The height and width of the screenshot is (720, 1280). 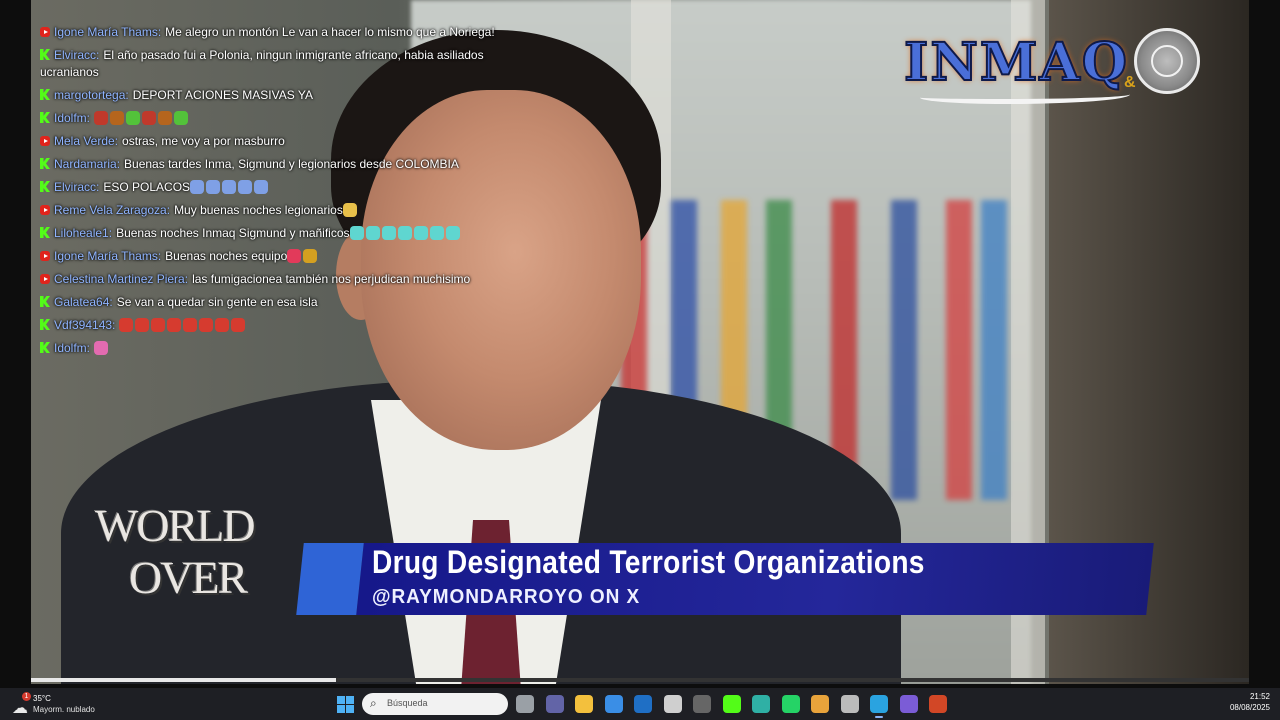 I want to click on chat-message: Mela Verde: ostras, me voy a por masburro, so click(x=275, y=141).